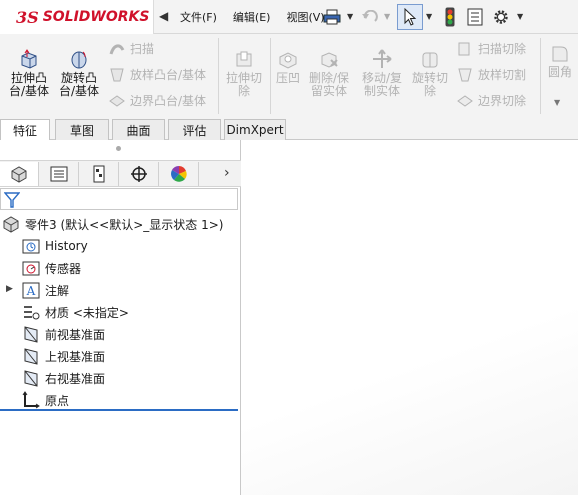 The image size is (578, 495). Describe the element at coordinates (75, 378) in the screenshot. I see `tree-item-label: 右视基准面` at that location.